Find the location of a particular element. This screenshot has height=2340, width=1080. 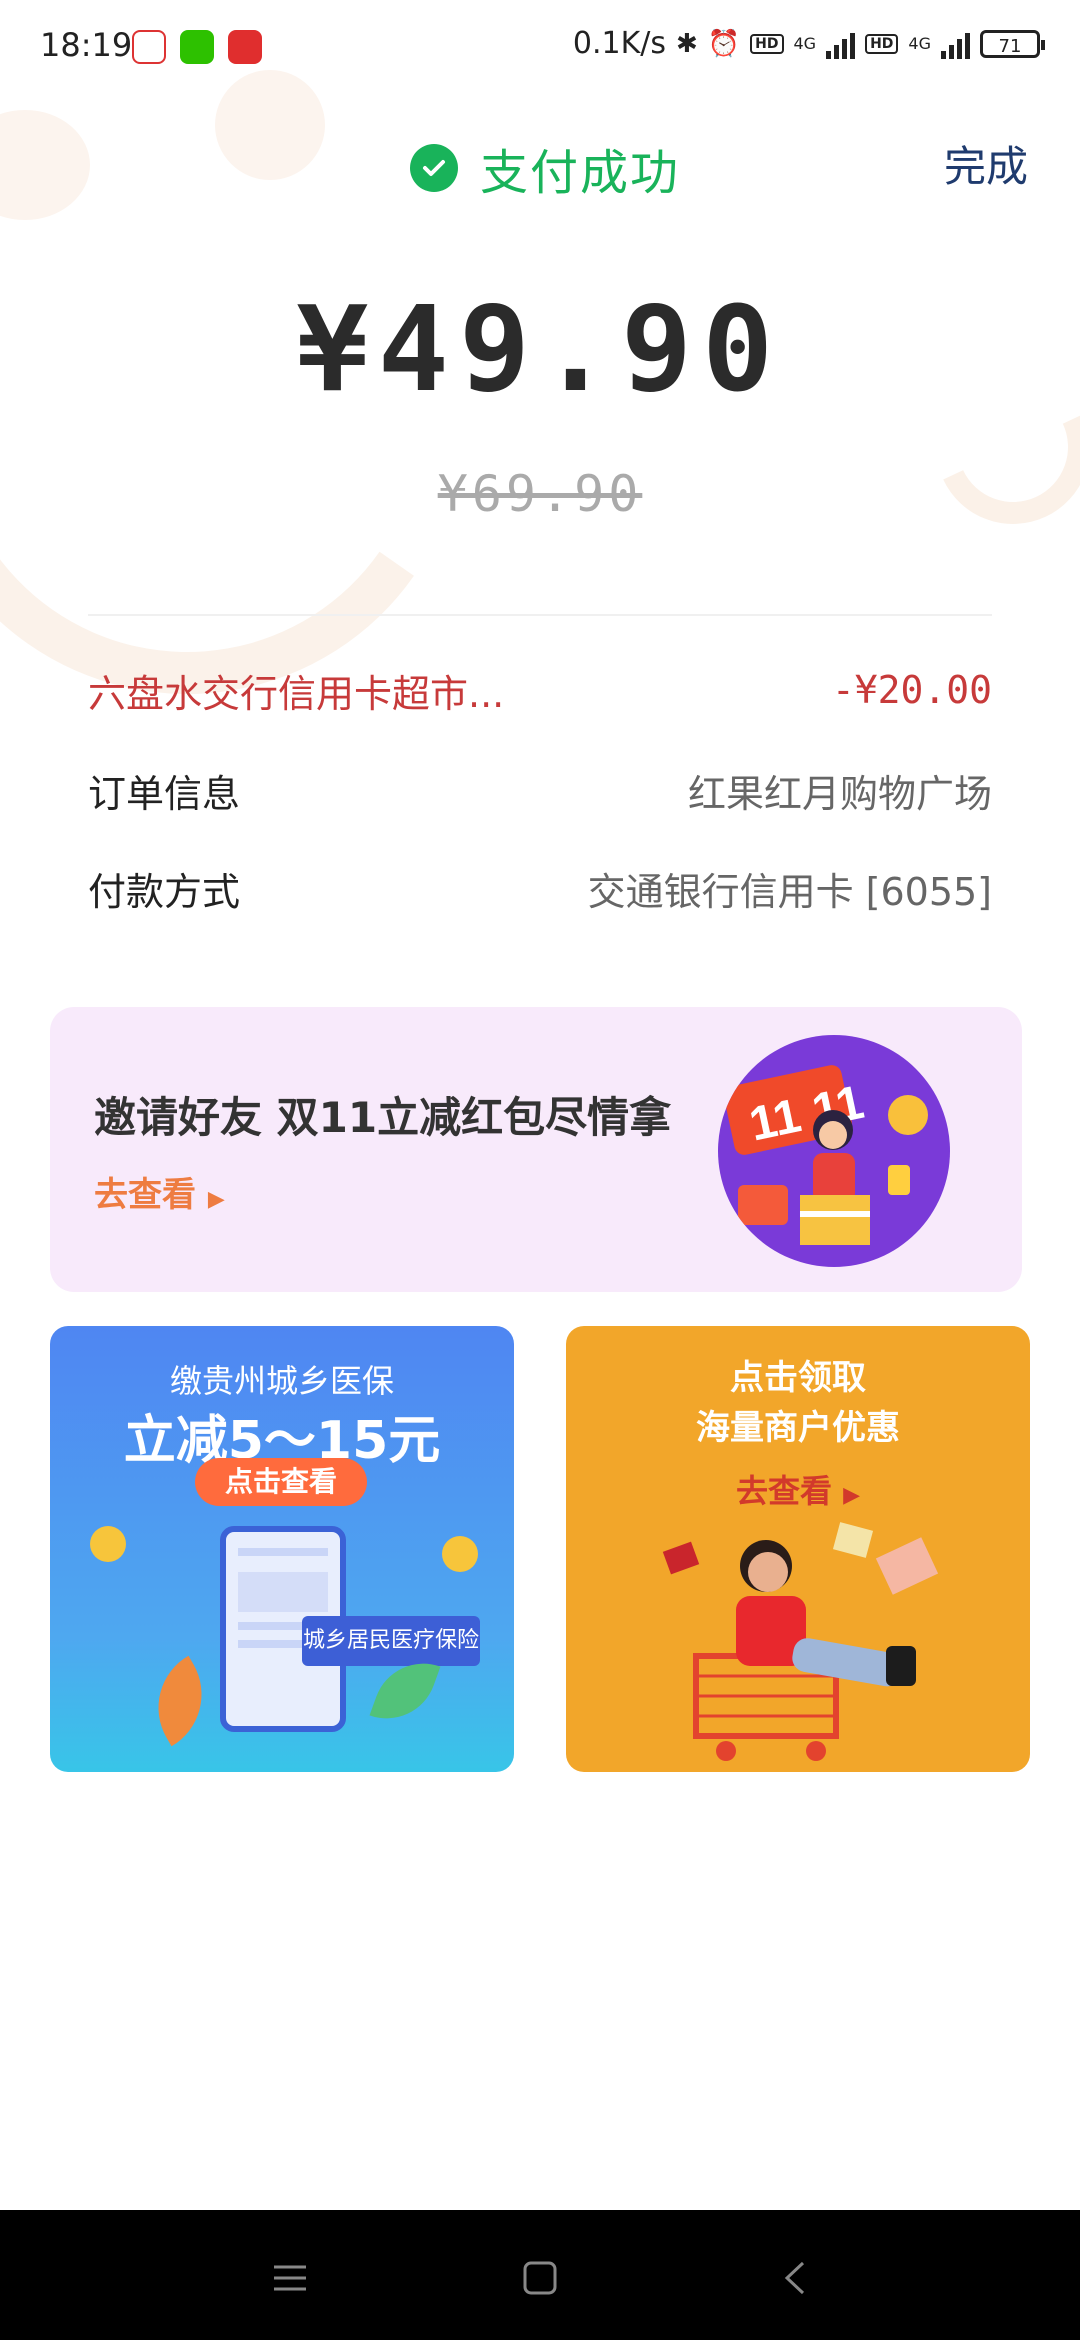

paid-amount: ¥49.90 is located at coordinates (540, 349).